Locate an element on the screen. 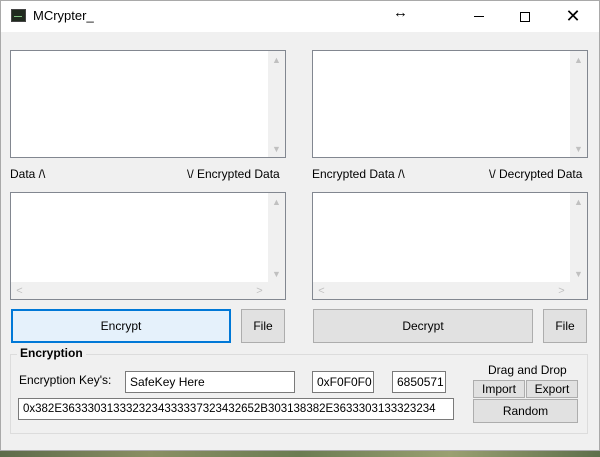  encrypted-output-textbox: ▲ ▼ < > is located at coordinates (148, 246).